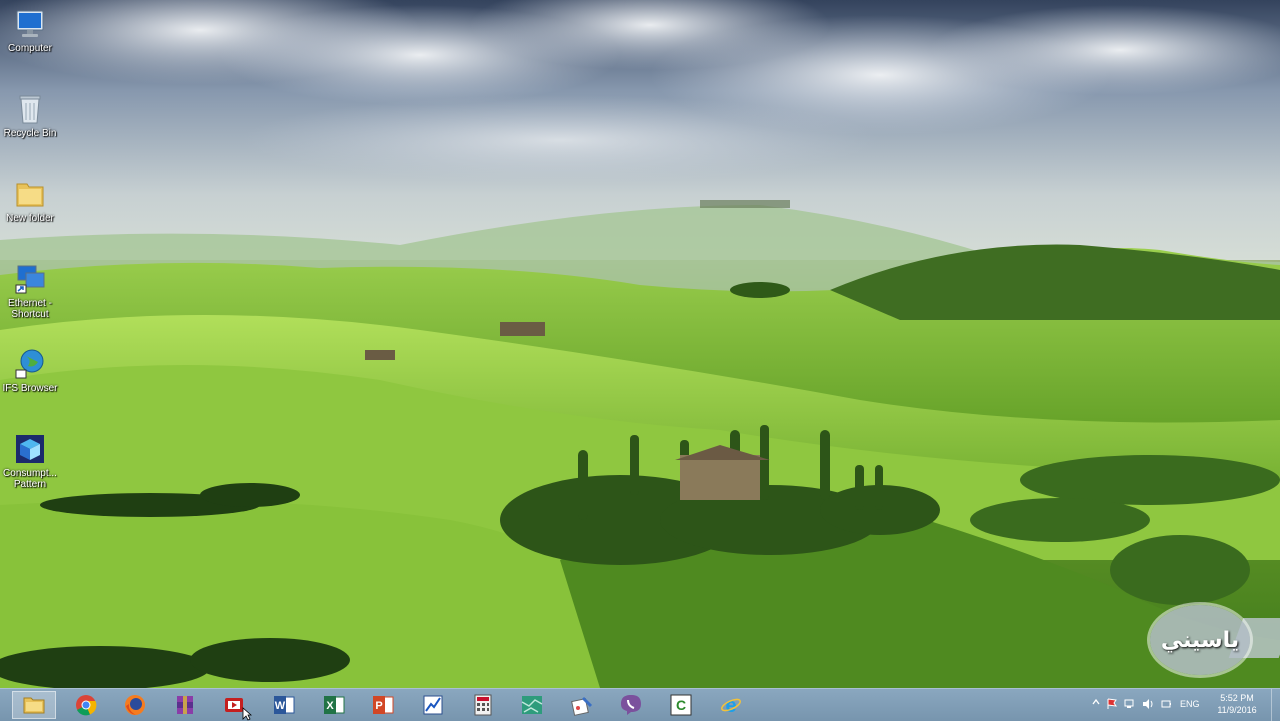 This screenshot has height=721, width=1280. Describe the element at coordinates (30, 218) in the screenshot. I see `desktop-icon-label: New folder` at that location.